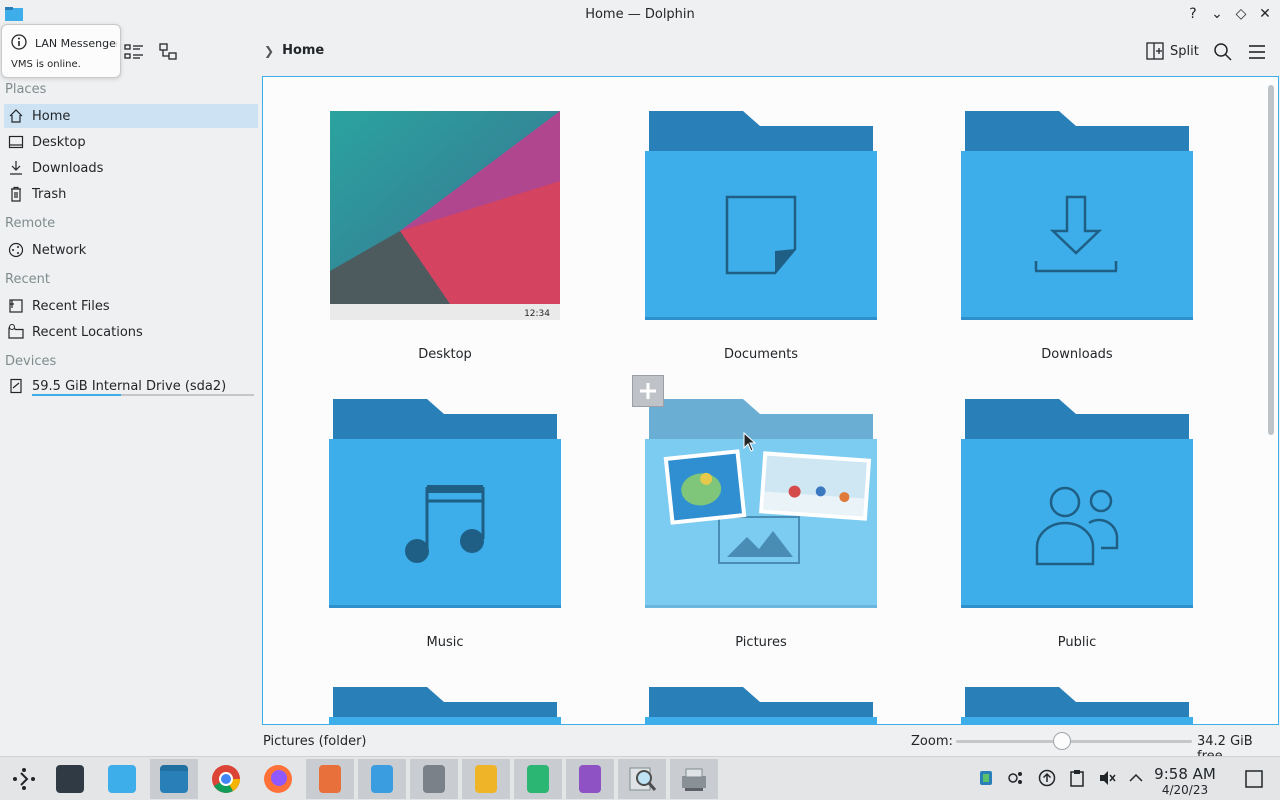 The height and width of the screenshot is (800, 1280). Describe the element at coordinates (70, 779) in the screenshot. I see `task-system-settings` at that location.